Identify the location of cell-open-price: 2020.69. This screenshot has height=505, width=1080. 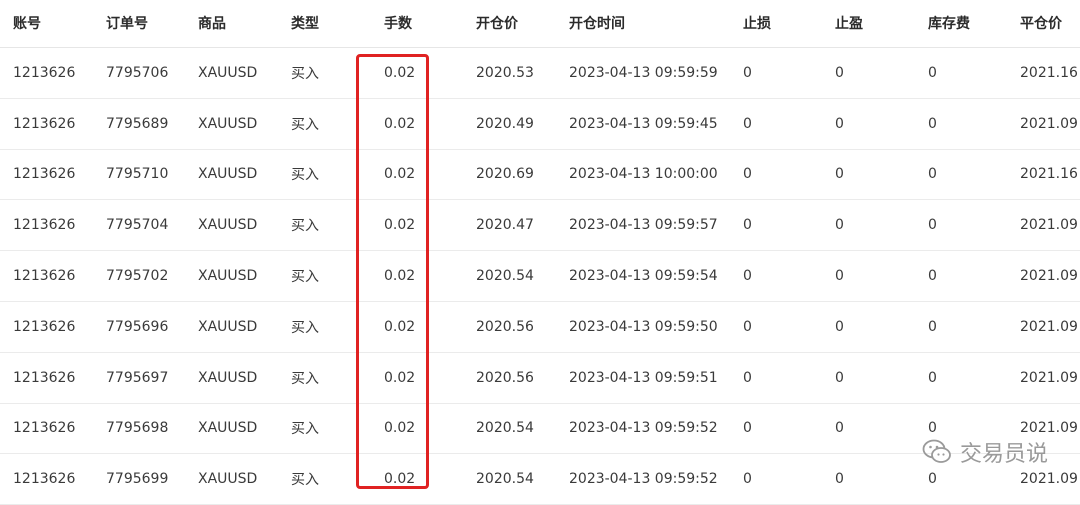
(505, 174).